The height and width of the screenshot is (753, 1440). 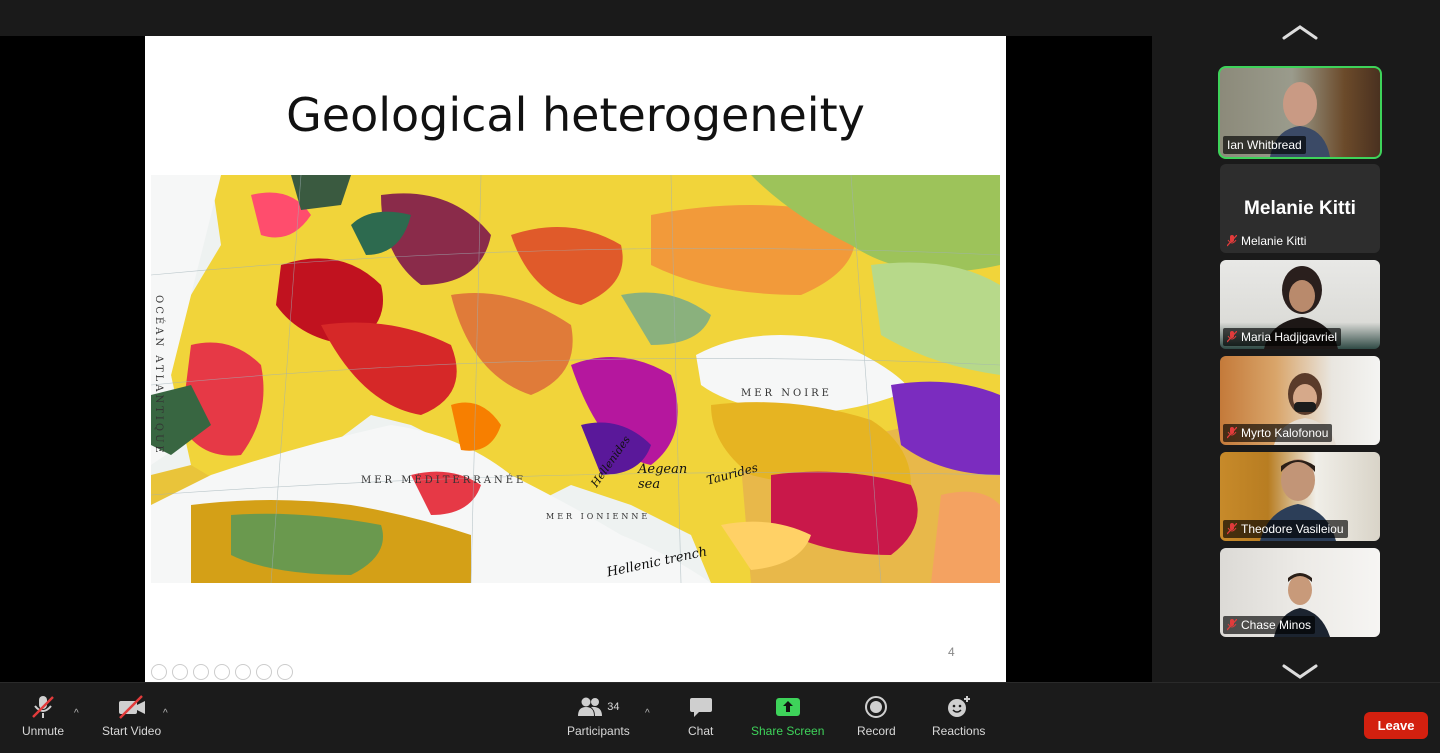 What do you see at coordinates (1300, 112) in the screenshot?
I see `participant-tile-ian-whitbread: Ian Whitbread` at bounding box center [1300, 112].